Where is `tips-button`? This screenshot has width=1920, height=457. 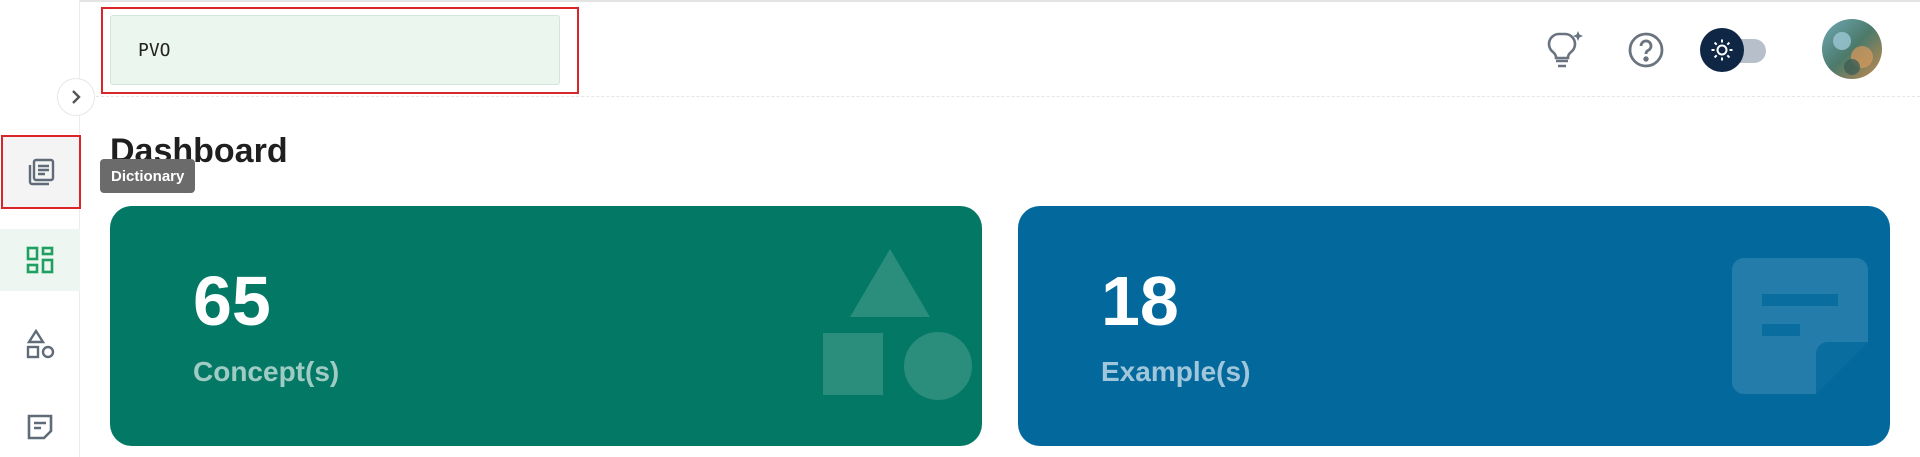 tips-button is located at coordinates (1565, 49).